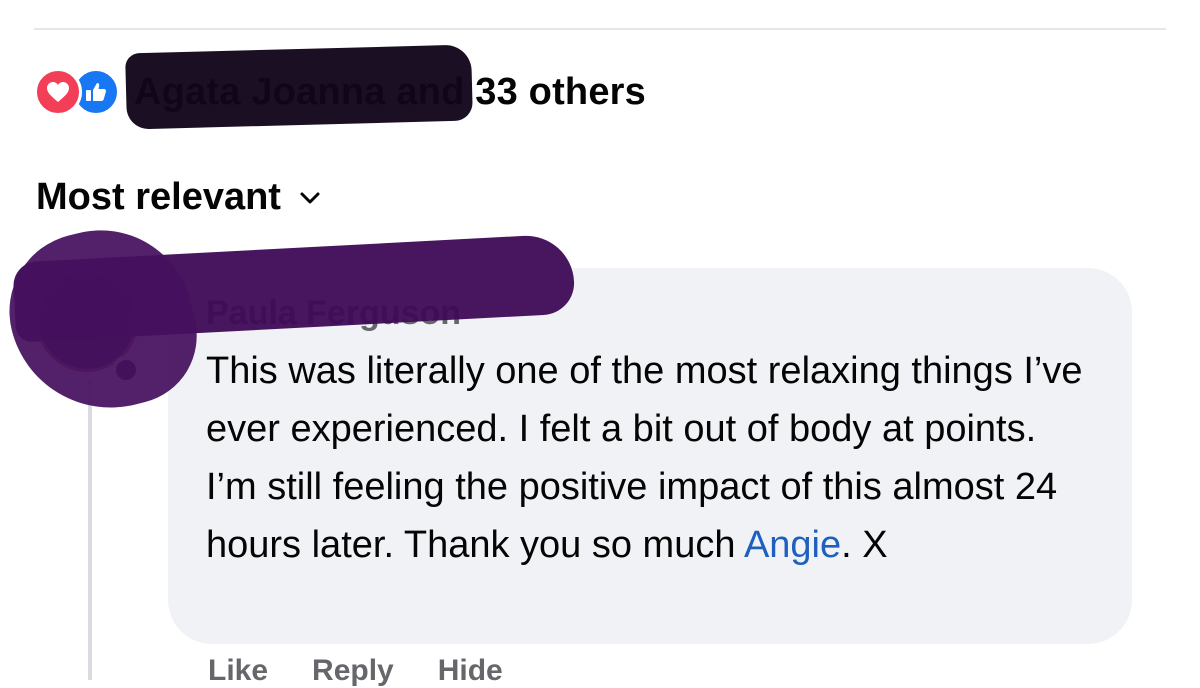 Image resolution: width=1200 pixels, height=688 pixels. Describe the element at coordinates (470, 671) in the screenshot. I see `hide-button: Hide` at that location.